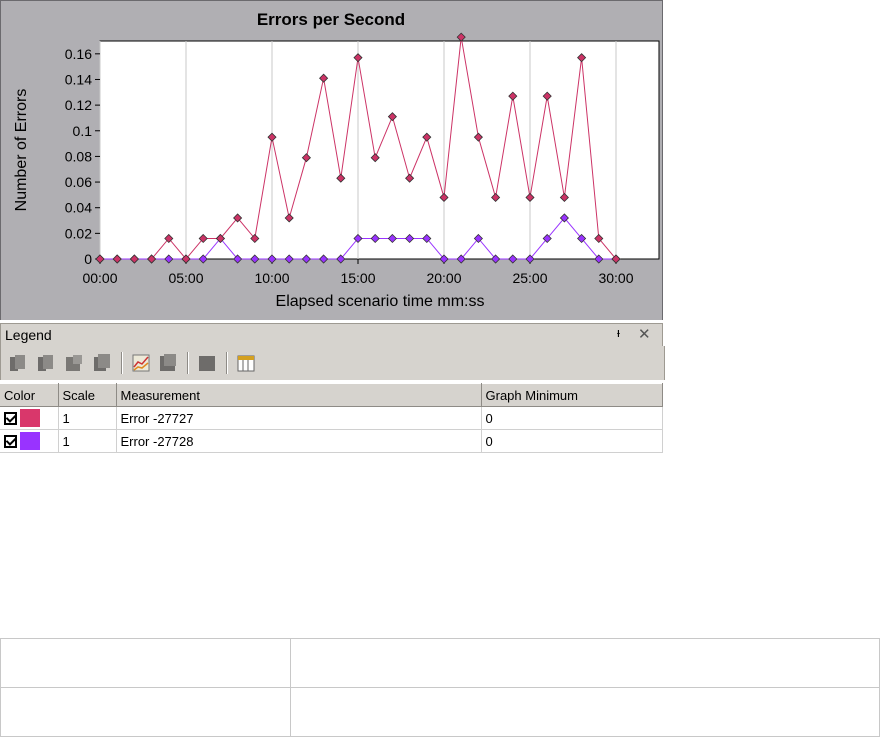 This screenshot has width=880, height=737. I want to click on measurement-cell: Error -27728, so click(299, 441).